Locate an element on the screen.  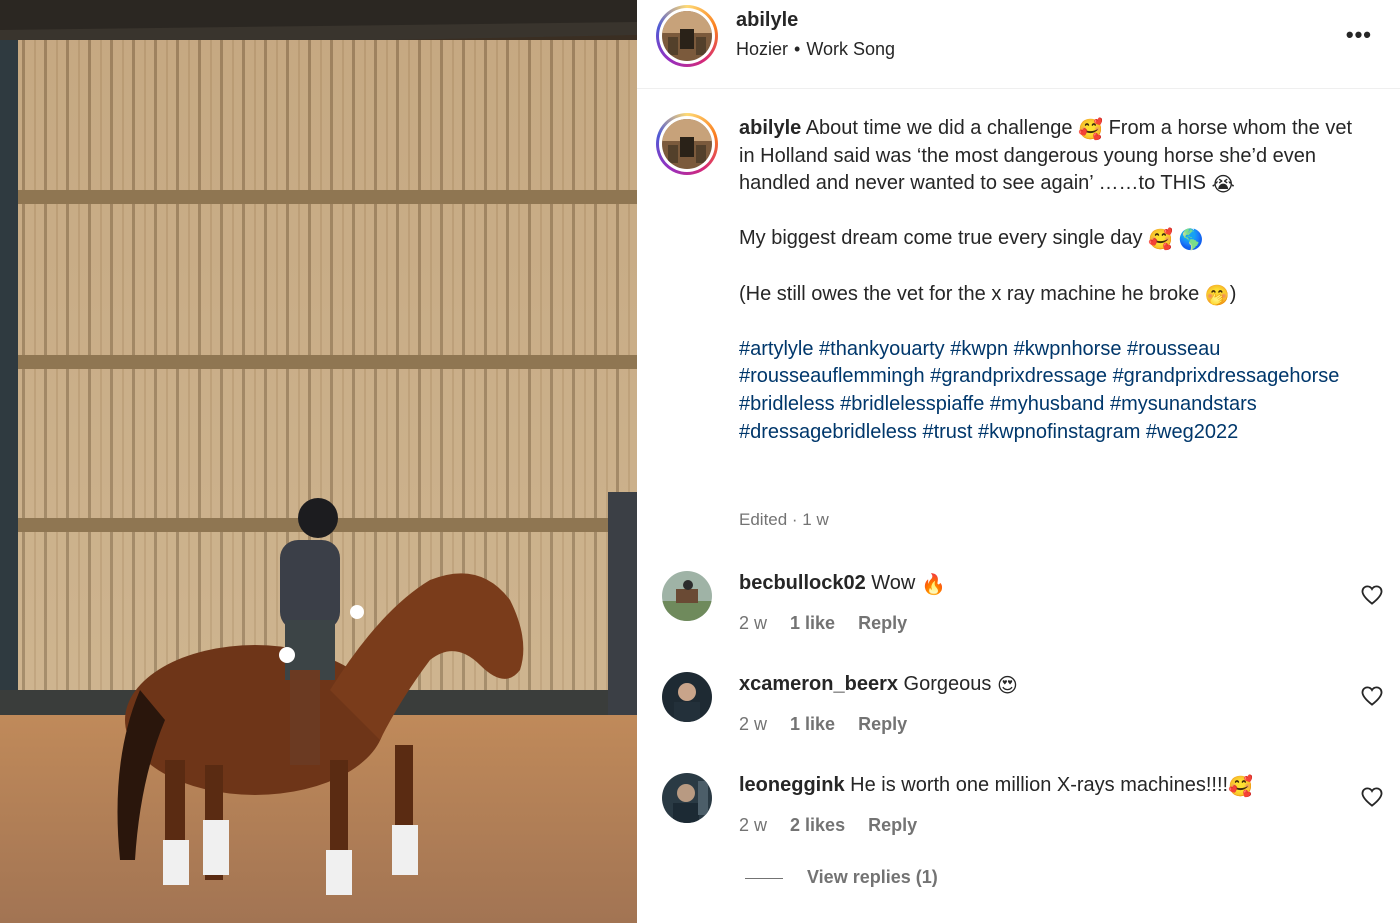
author-avatar is located at coordinates (687, 36).